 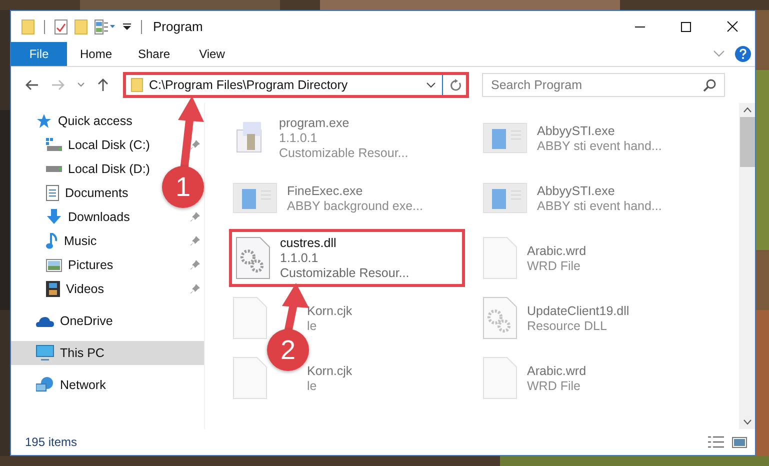 I want to click on address-bar: C:\Program Files\Program Directory, so click(x=296, y=85).